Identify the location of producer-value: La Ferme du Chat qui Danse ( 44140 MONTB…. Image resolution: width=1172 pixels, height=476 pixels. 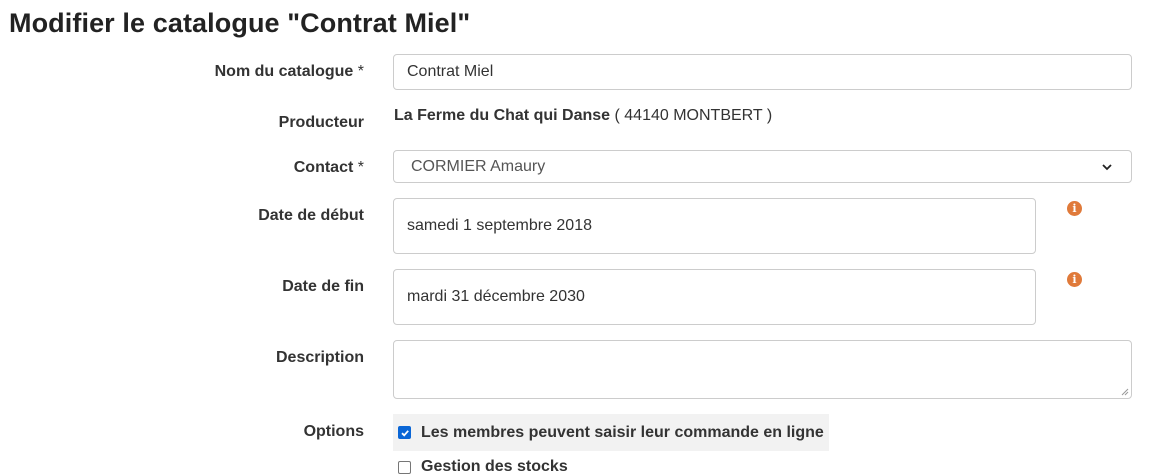
(583, 116).